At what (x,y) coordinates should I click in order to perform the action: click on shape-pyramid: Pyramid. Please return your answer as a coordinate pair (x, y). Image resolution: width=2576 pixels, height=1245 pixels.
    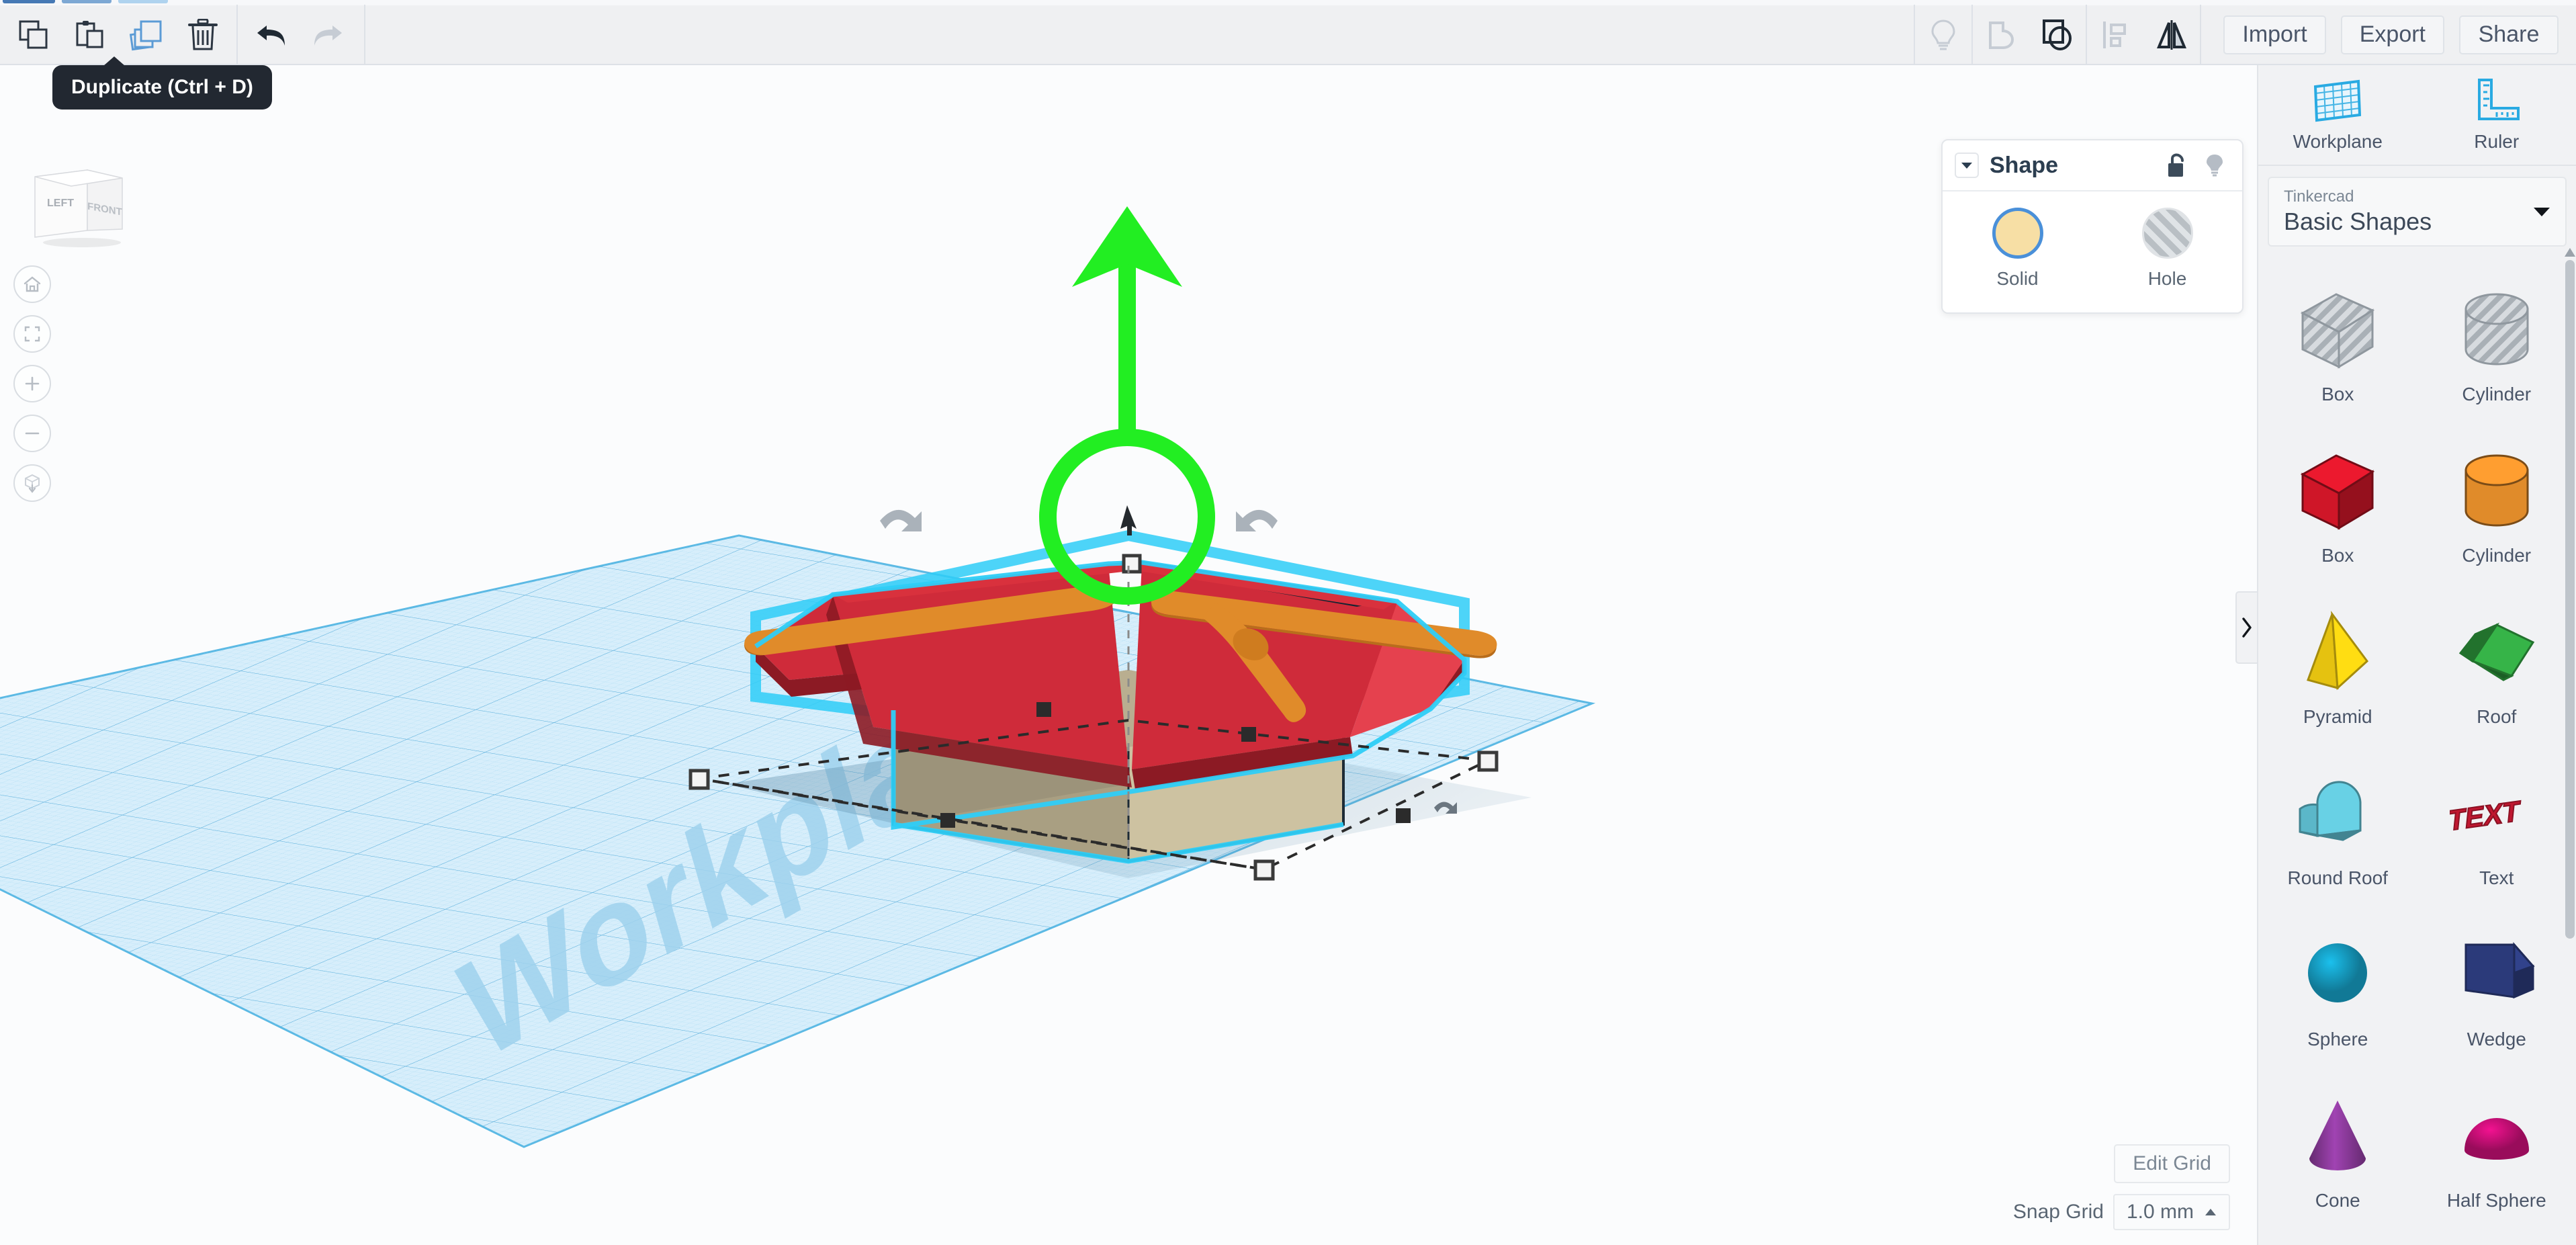
    Looking at the image, I should click on (2338, 664).